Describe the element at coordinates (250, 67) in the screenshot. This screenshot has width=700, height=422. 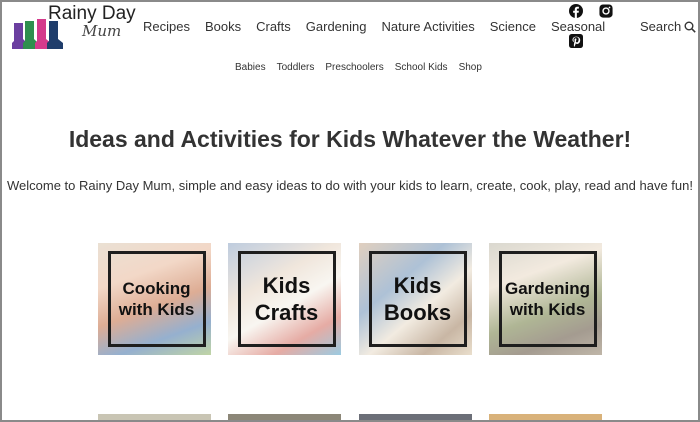
I see `nav-babies: Babies` at that location.